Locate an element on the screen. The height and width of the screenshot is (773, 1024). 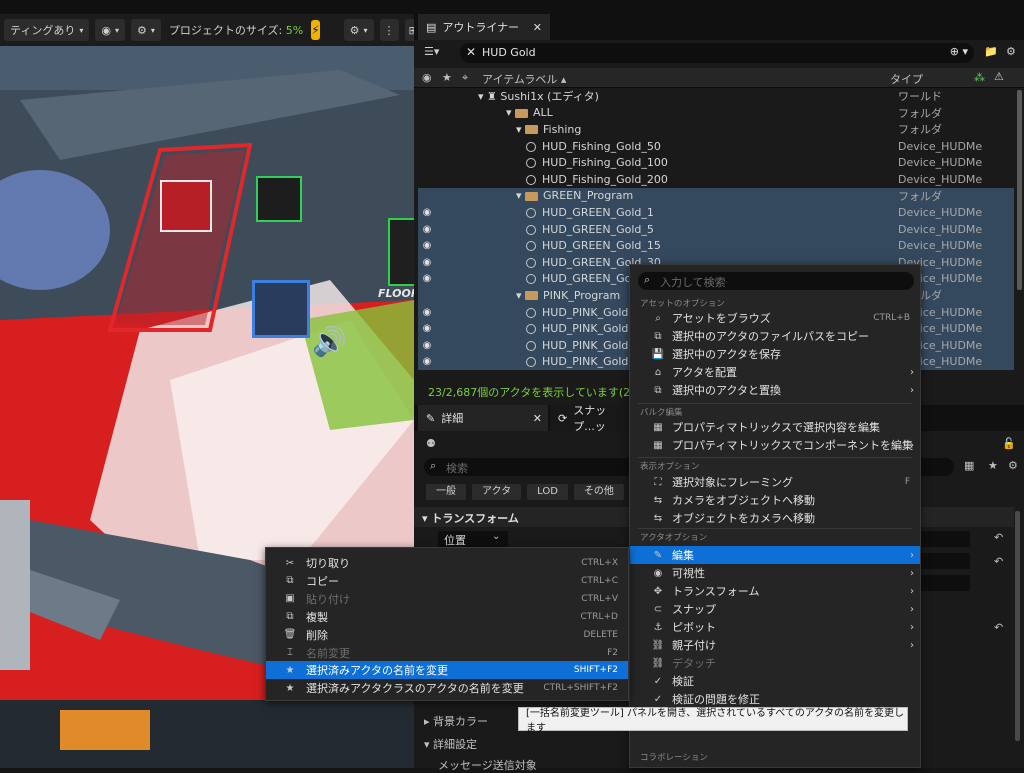
menu-item: ⛓ 親子付け › is located at coordinates (775, 645).